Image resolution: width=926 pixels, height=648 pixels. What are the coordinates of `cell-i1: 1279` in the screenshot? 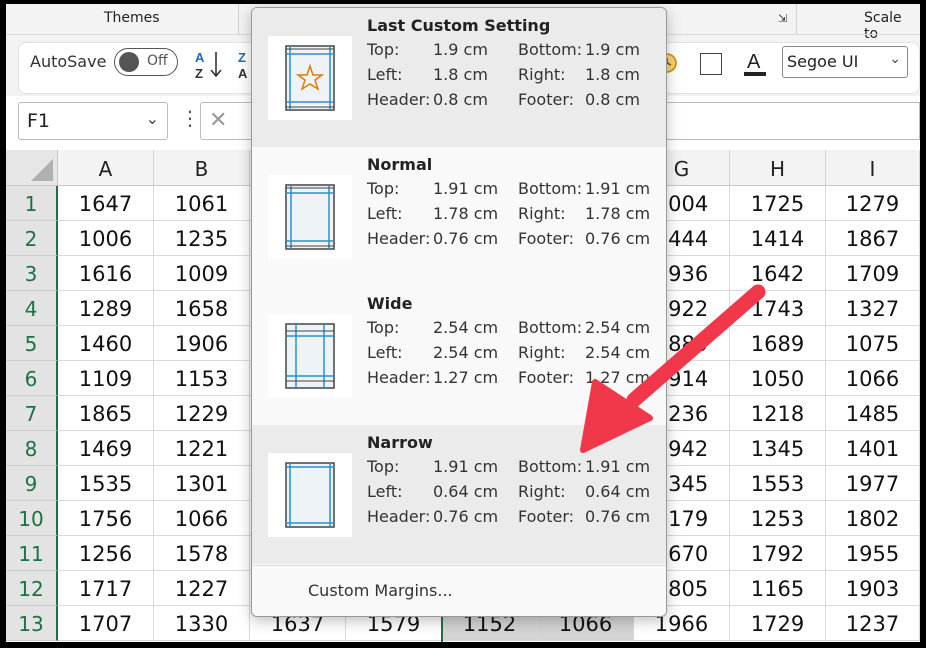 It's located at (873, 203).